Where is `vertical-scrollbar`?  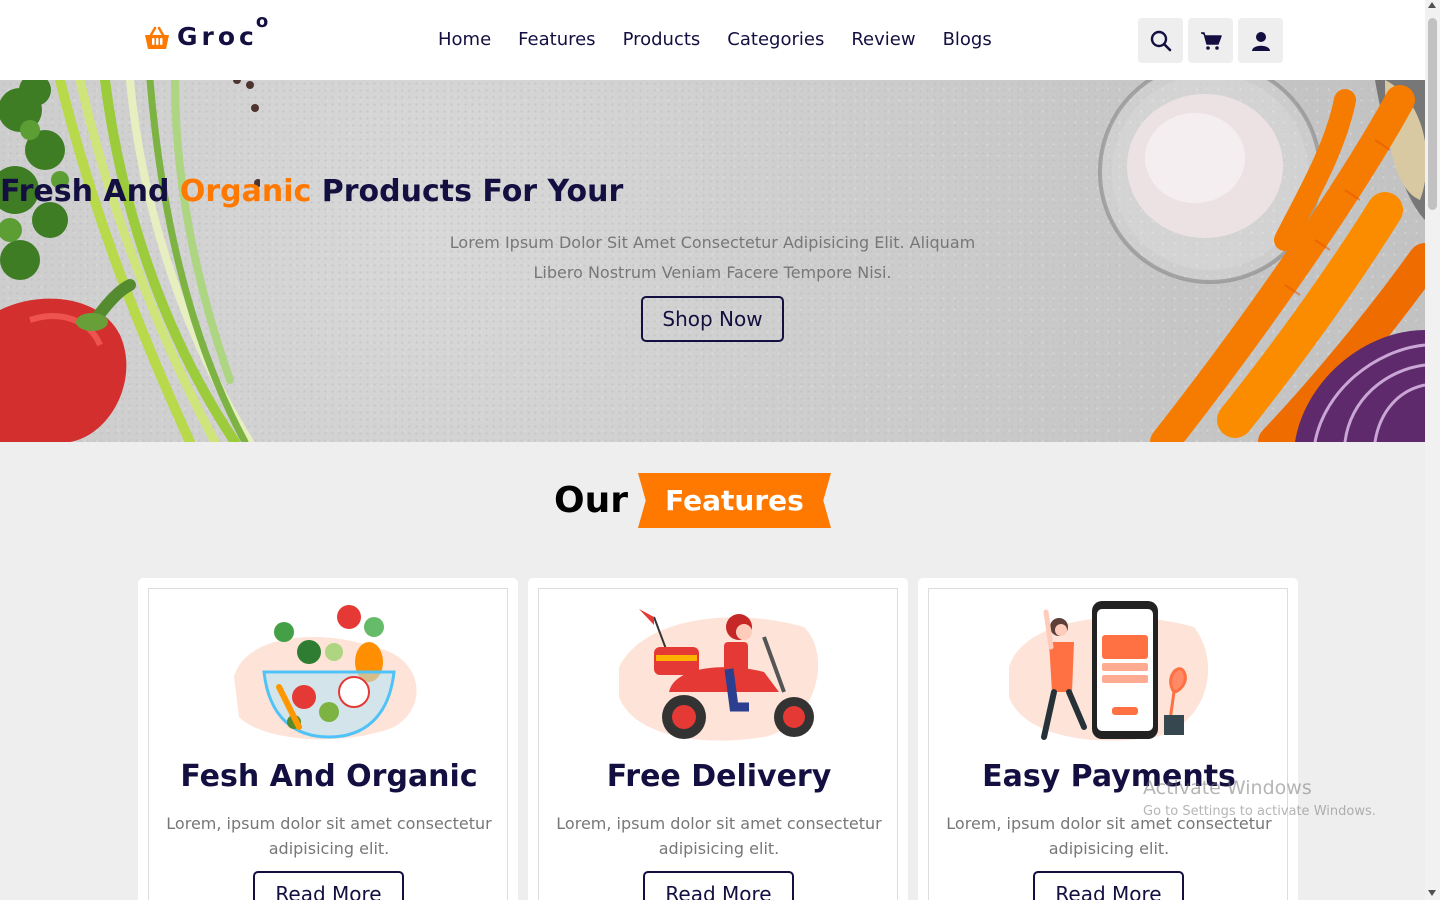
vertical-scrollbar is located at coordinates (1432, 450).